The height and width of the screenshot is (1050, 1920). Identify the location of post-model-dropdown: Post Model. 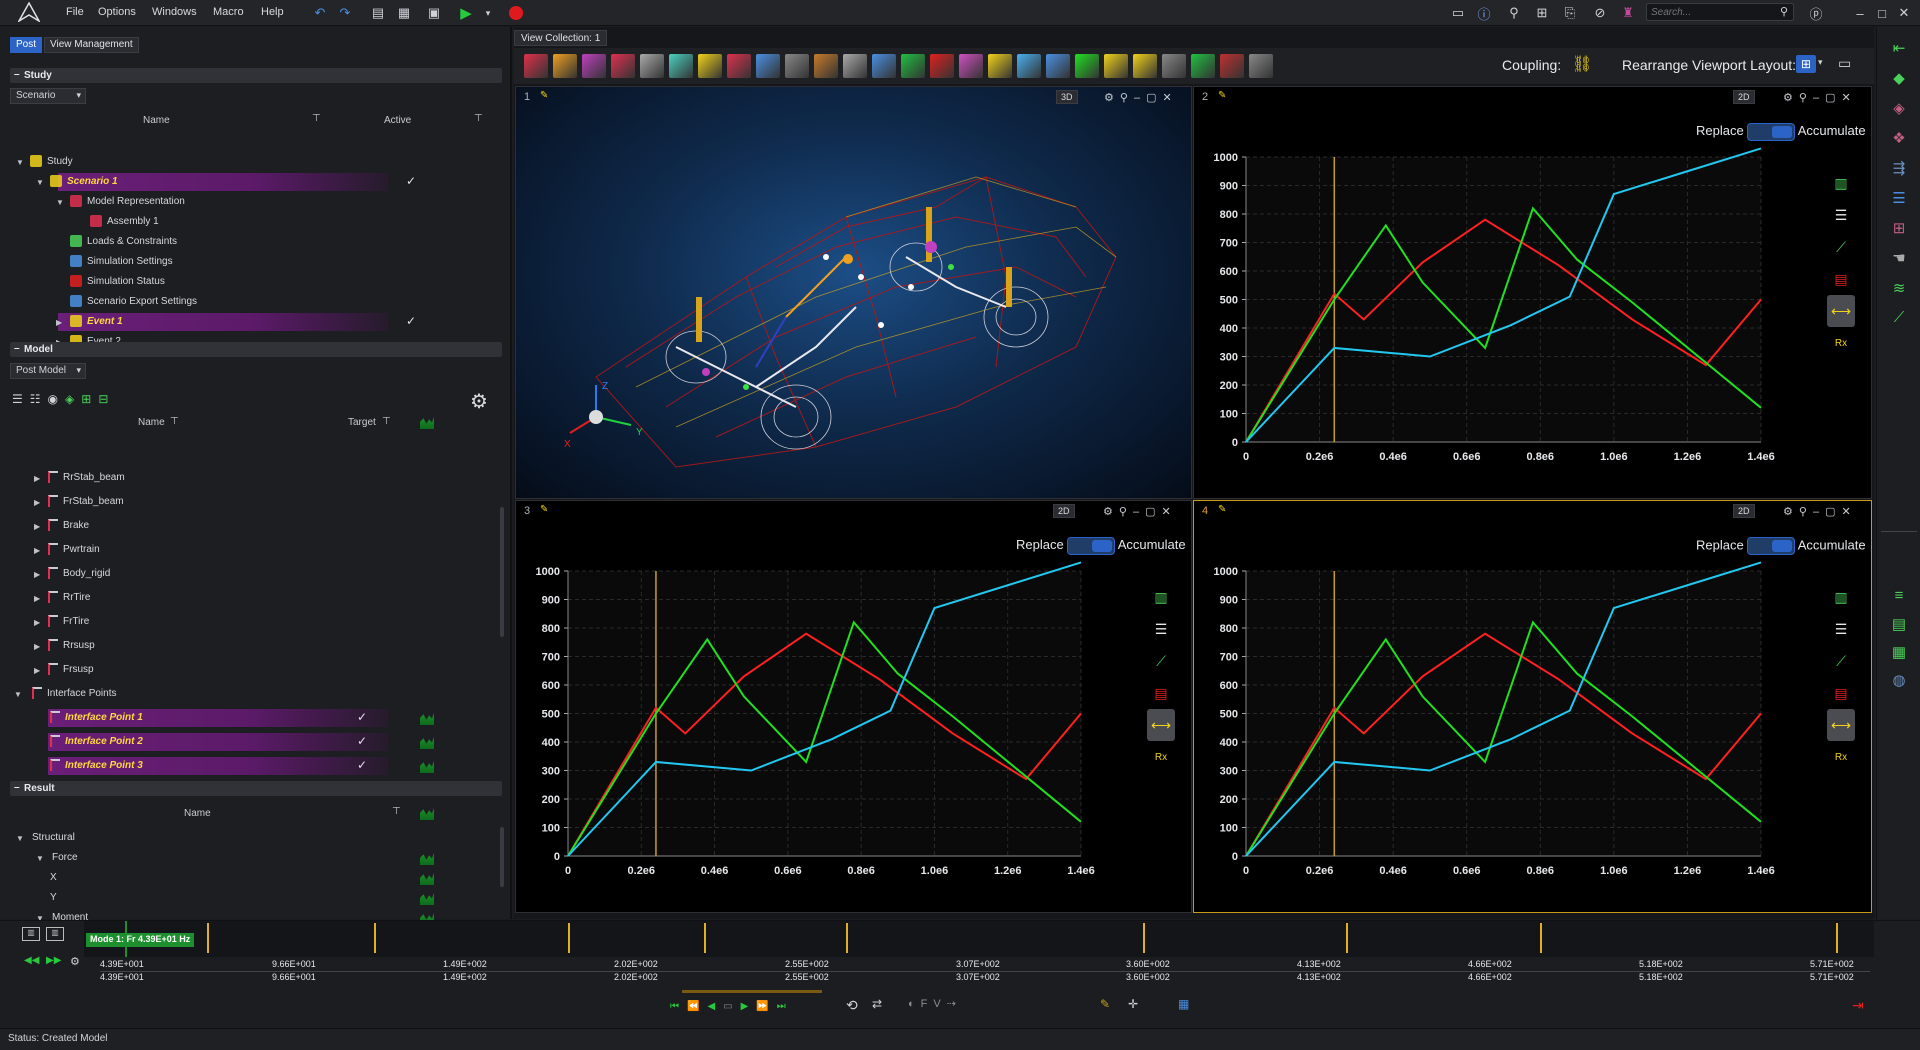
(48, 371).